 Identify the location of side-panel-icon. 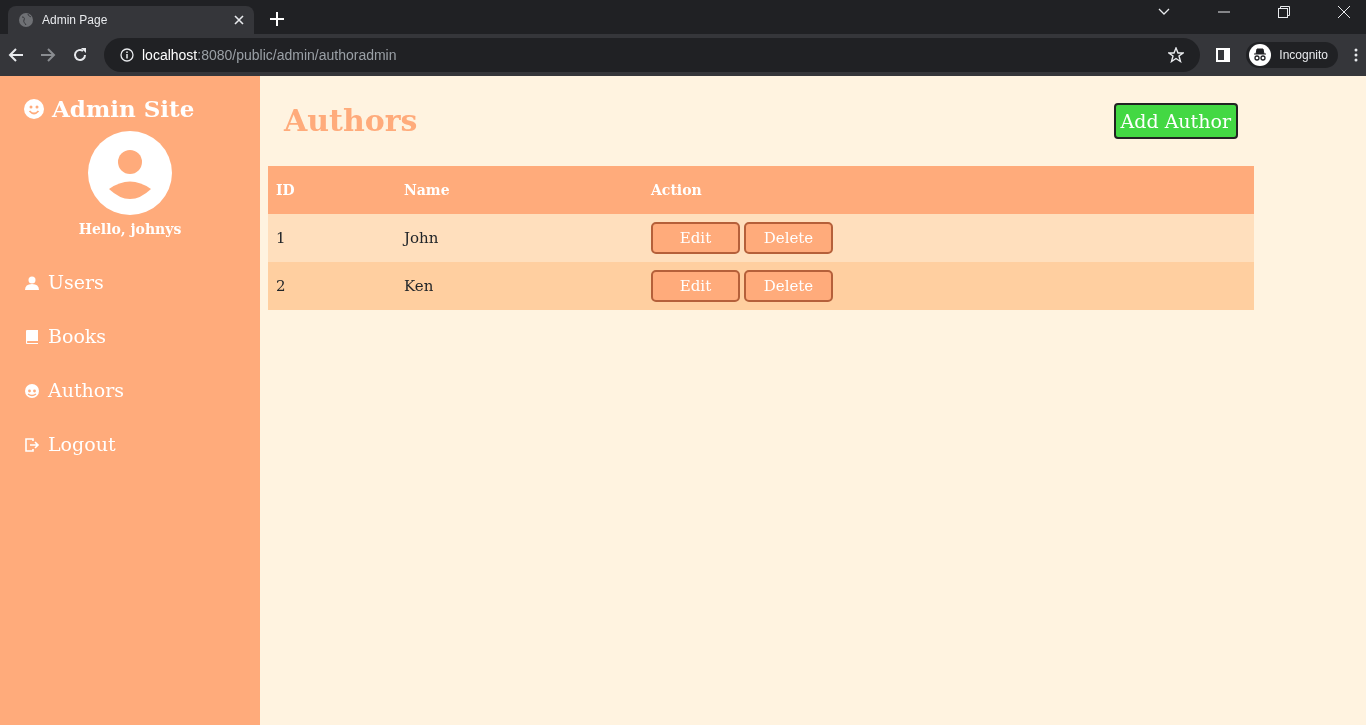
(1223, 55).